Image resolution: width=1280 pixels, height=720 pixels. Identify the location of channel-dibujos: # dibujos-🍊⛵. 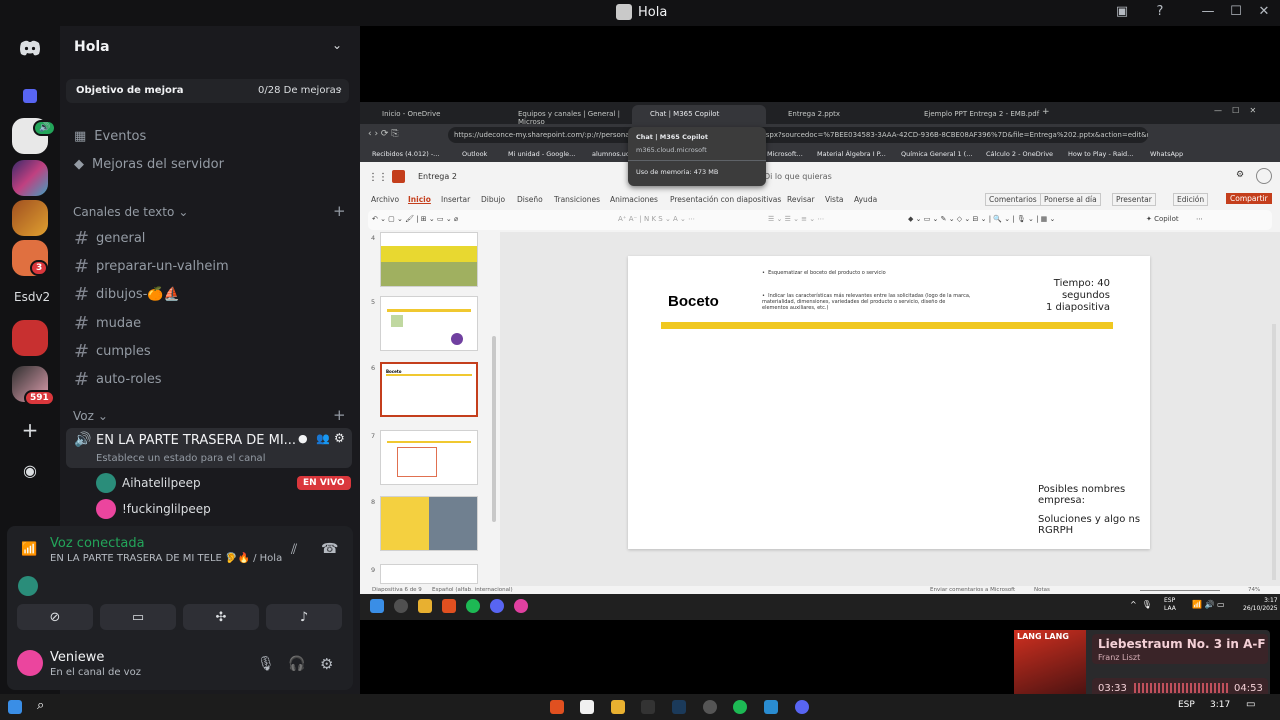
(127, 294).